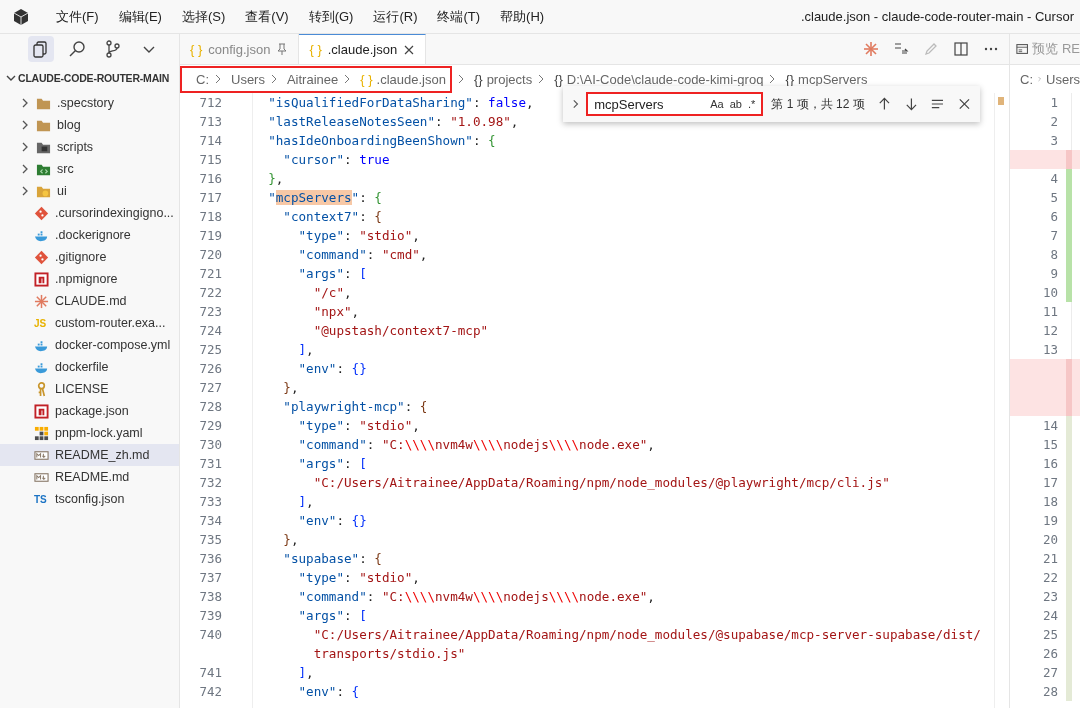 The image size is (1080, 708). Describe the element at coordinates (196, 49) in the screenshot. I see `json-icon: { }` at that location.